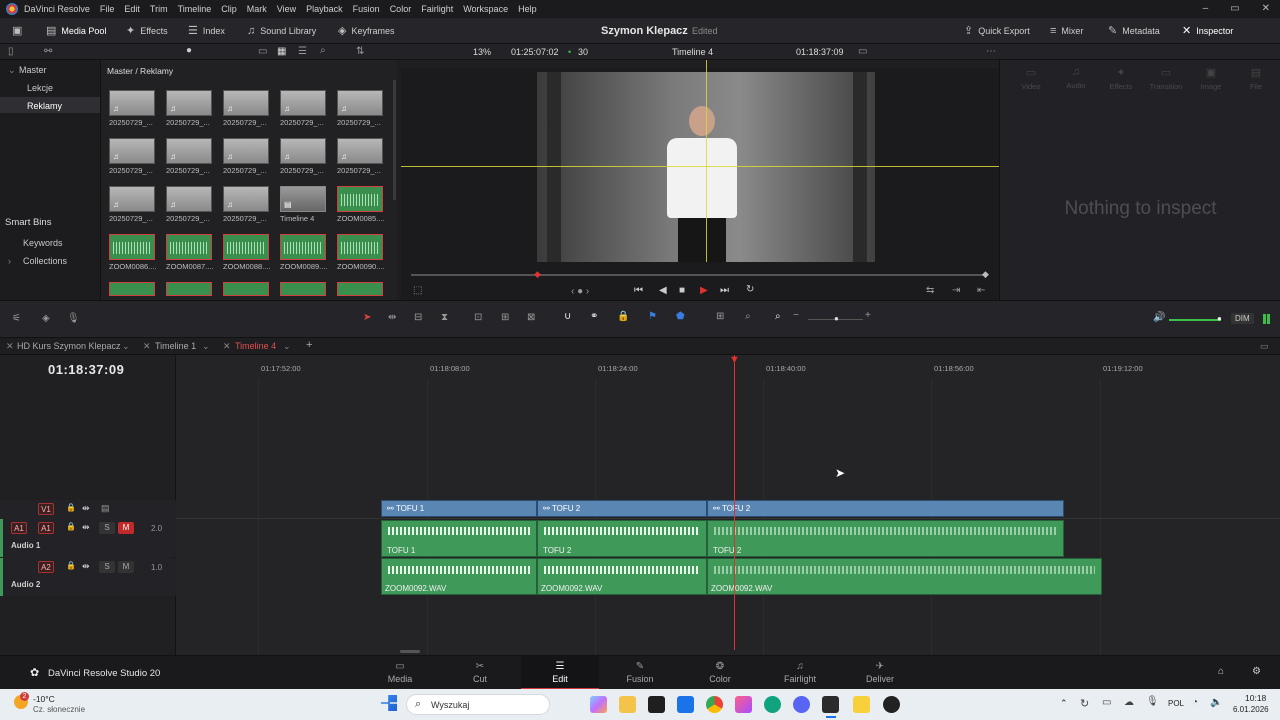 This screenshot has height=720, width=1280. Describe the element at coordinates (1207, 31) in the screenshot. I see `inspector-button: ✕ Inspector` at that location.